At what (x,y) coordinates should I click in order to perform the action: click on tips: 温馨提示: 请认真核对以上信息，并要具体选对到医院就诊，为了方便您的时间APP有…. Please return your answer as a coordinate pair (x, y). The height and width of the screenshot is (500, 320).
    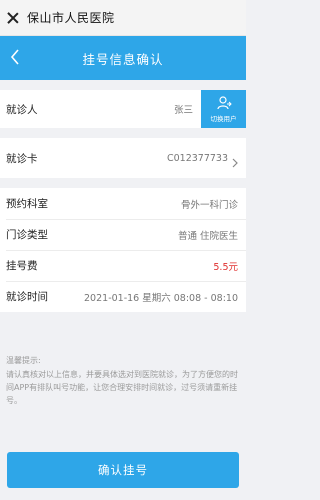
    Looking at the image, I should click on (124, 380).